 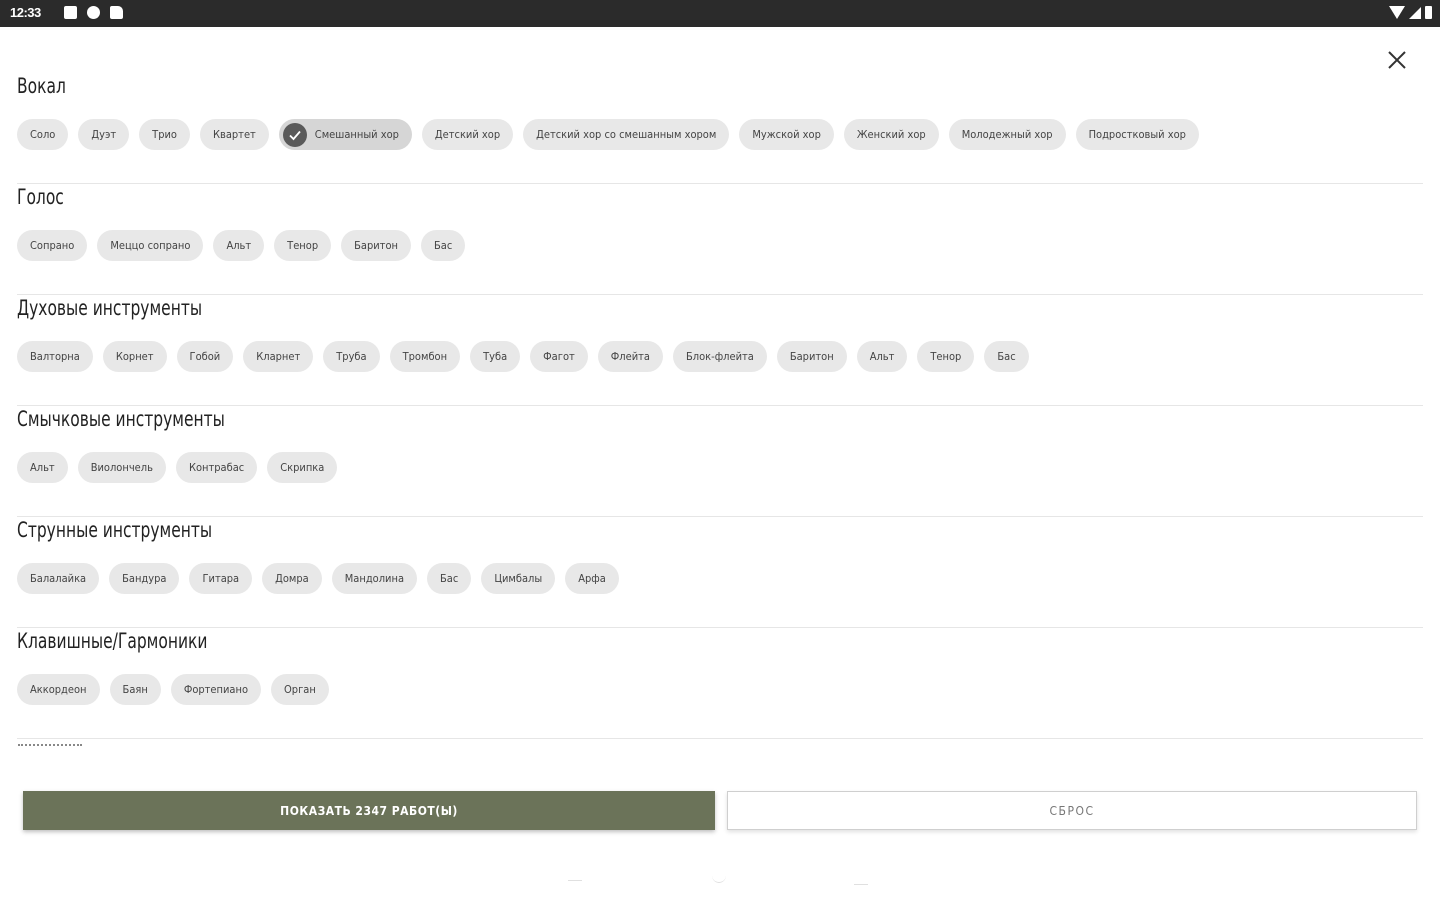 I want to click on check-icon, so click(x=294, y=134).